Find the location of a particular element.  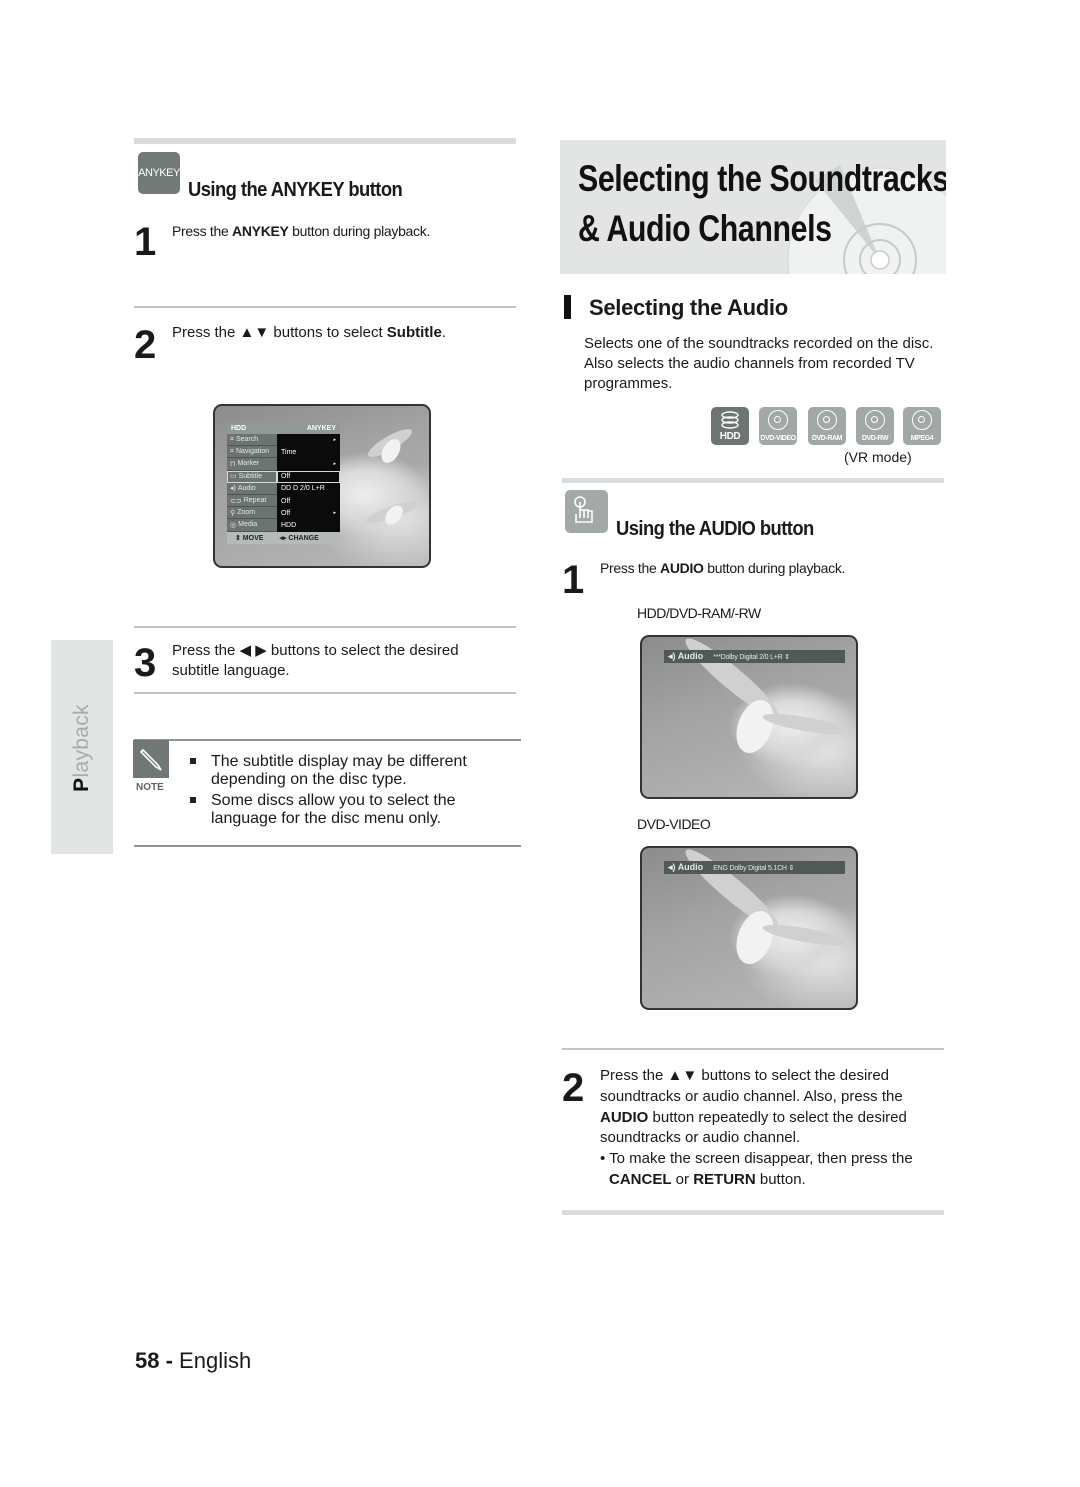

page-title-line-1: Selecting the Soundtracks is located at coordinates (762, 178).